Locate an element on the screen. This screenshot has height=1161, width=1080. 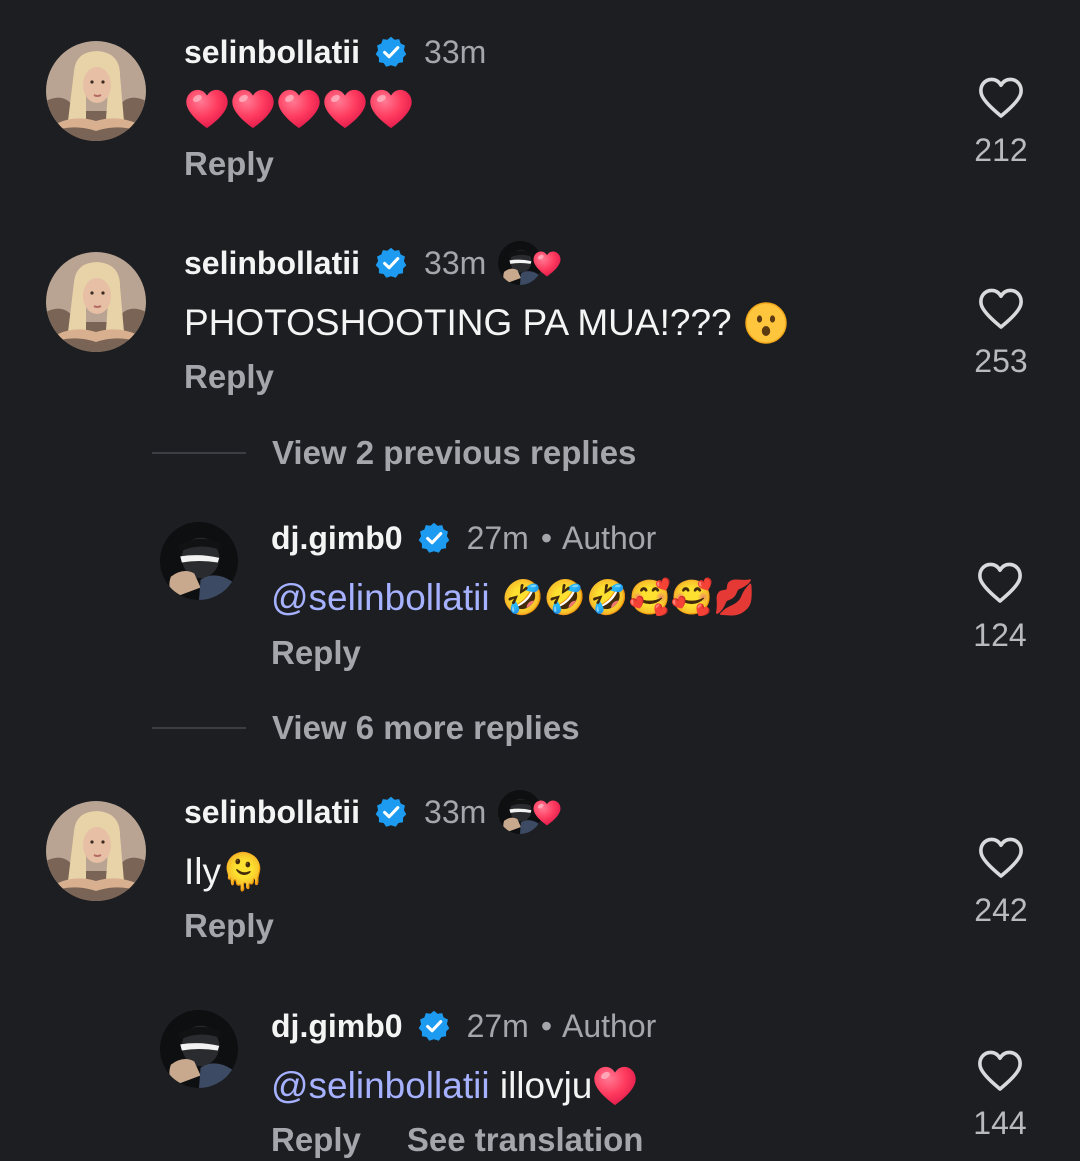
view-more-replies-button: View 6 more replies is located at coordinates (366, 728).